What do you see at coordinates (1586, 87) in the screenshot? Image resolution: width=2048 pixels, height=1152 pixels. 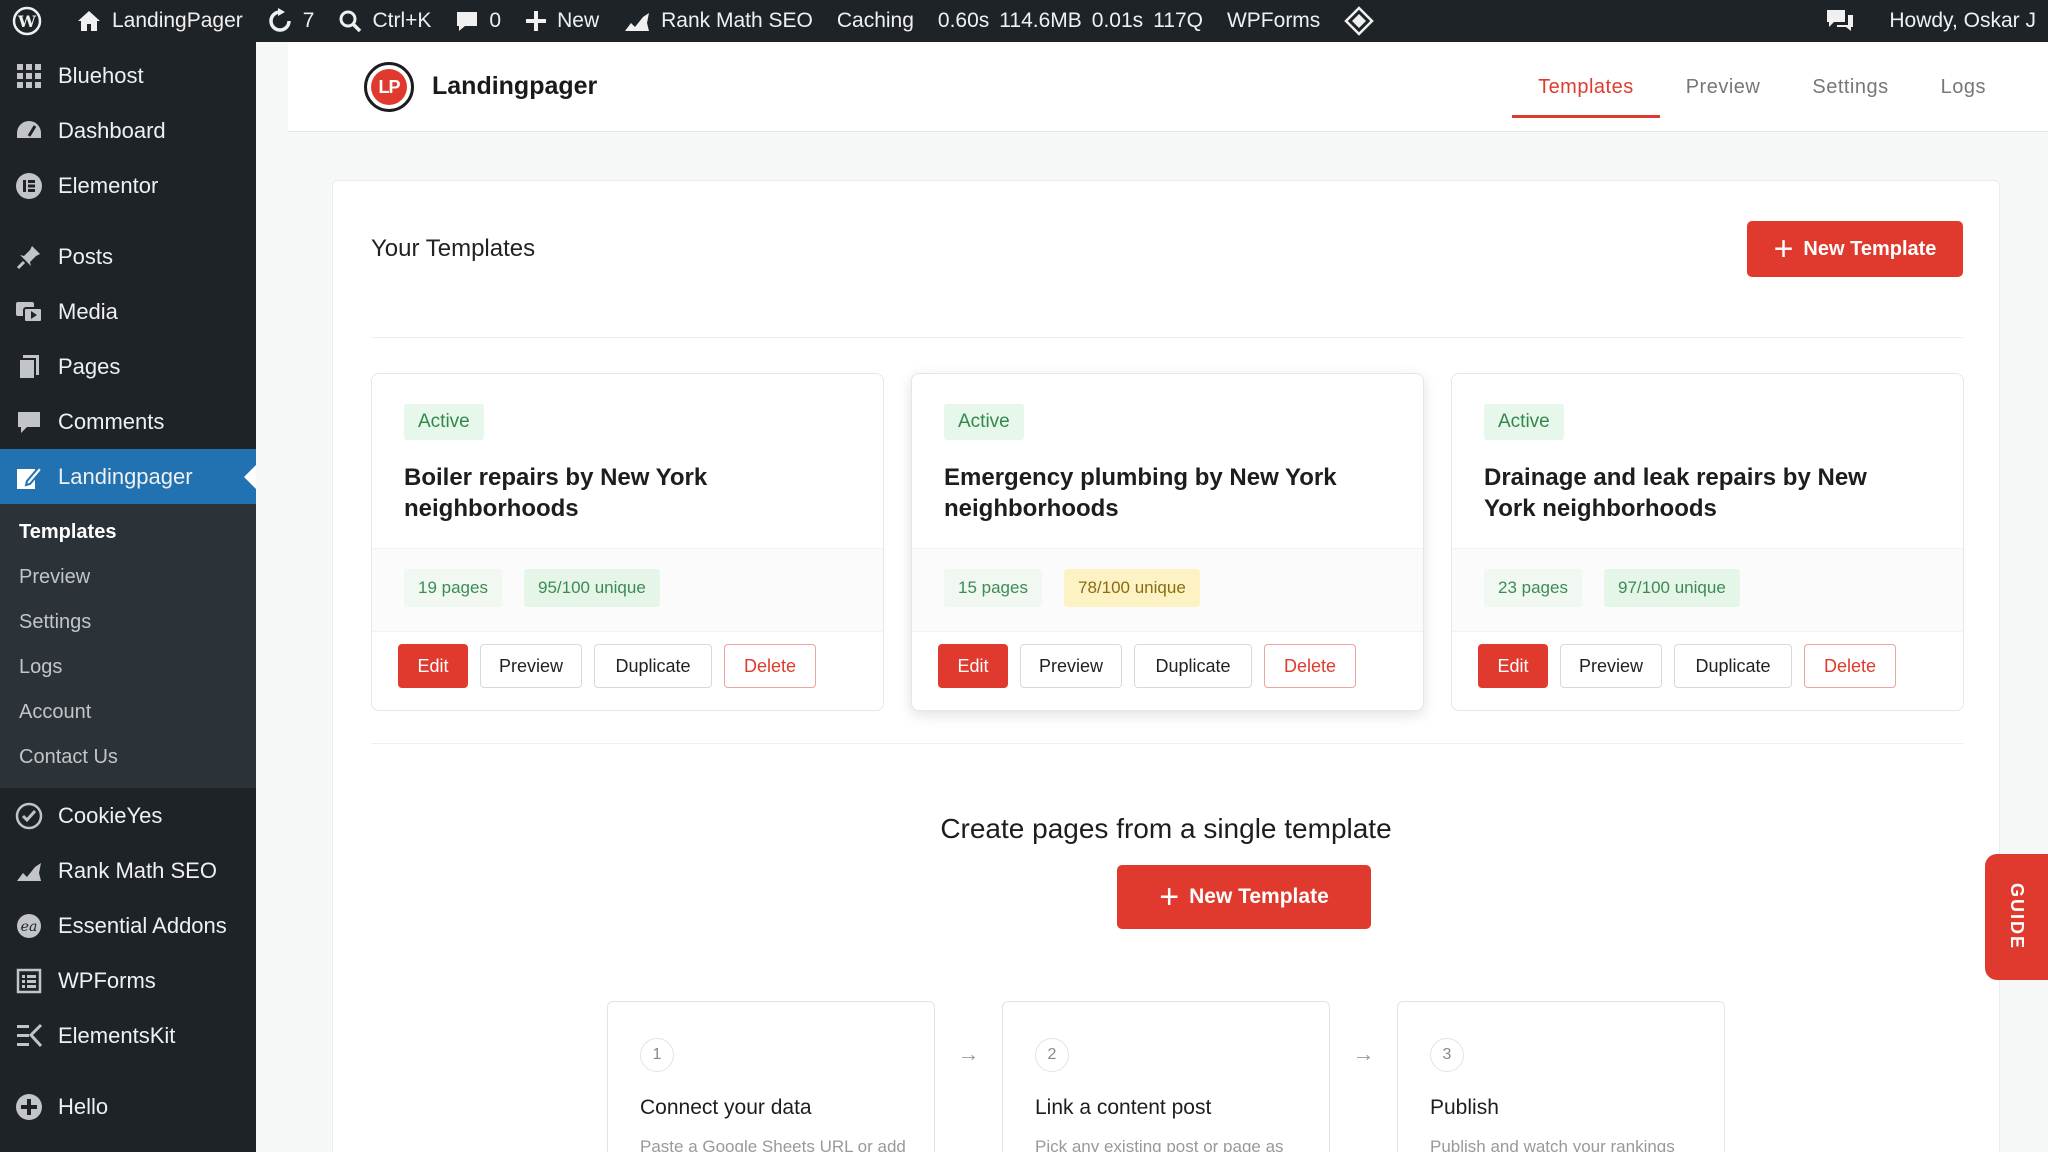 I see `tab-templates: Templates` at bounding box center [1586, 87].